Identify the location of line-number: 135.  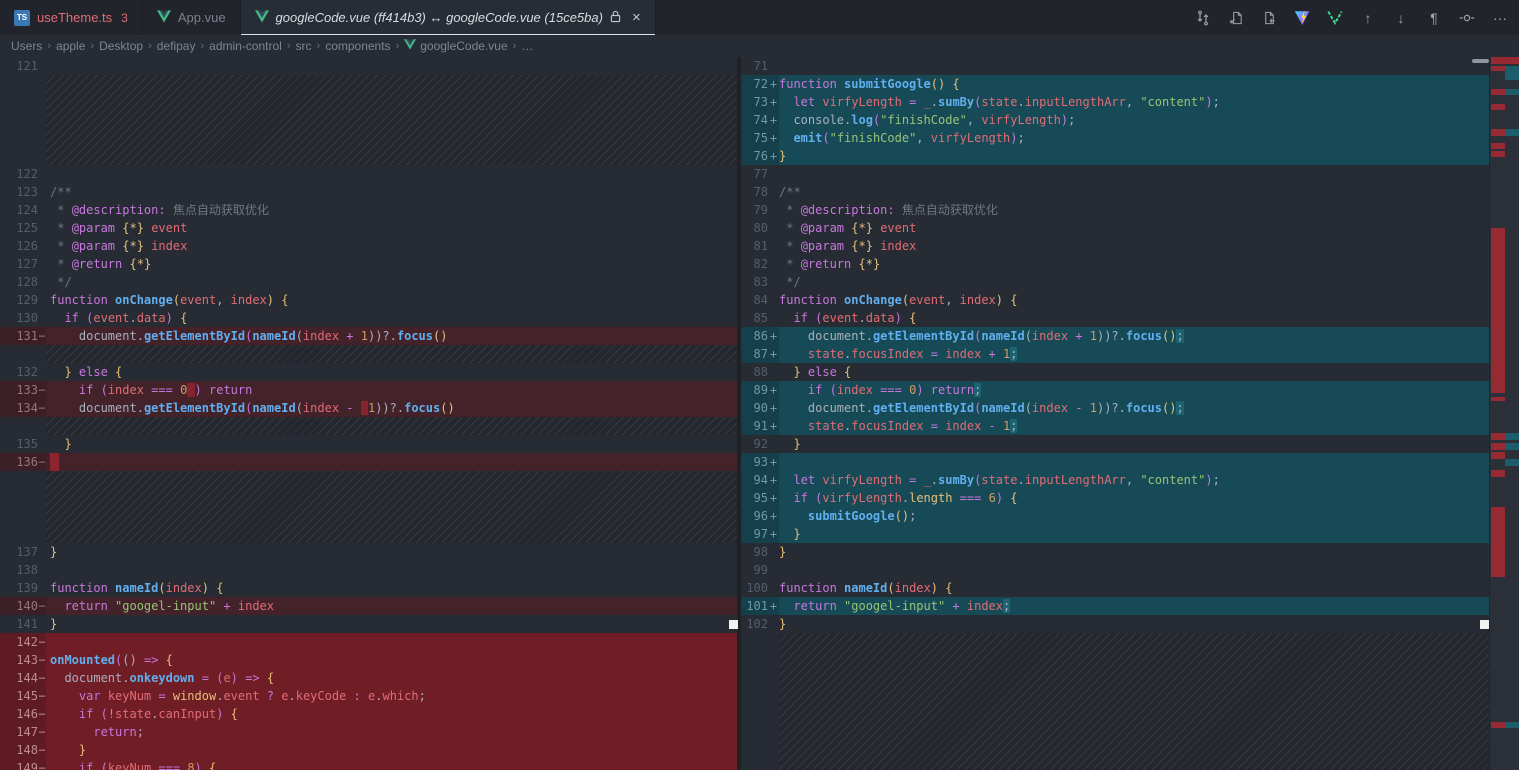
(19, 444).